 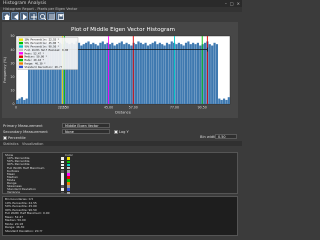 I want to click on y-tick-label: 30, so click(x=12, y=63).